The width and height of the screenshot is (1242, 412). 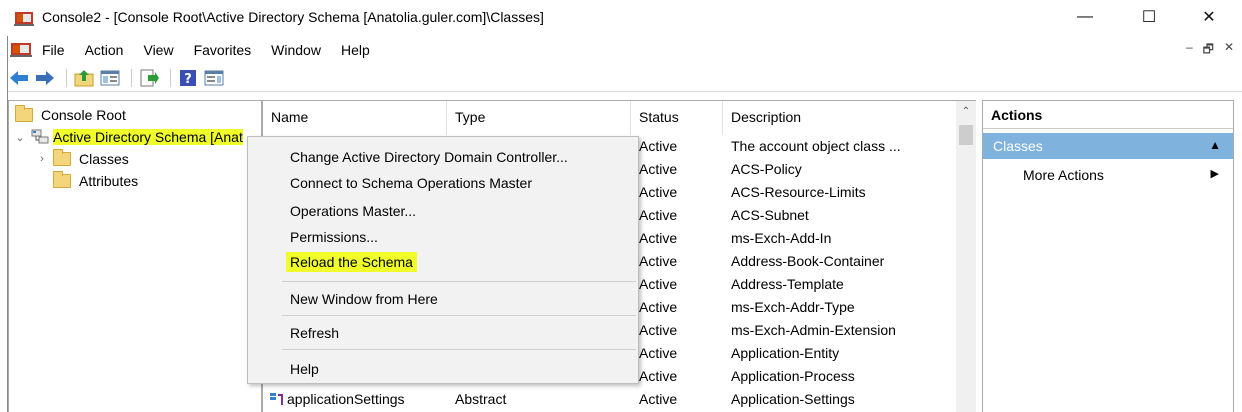 I want to click on menu-view: View, so click(x=158, y=50).